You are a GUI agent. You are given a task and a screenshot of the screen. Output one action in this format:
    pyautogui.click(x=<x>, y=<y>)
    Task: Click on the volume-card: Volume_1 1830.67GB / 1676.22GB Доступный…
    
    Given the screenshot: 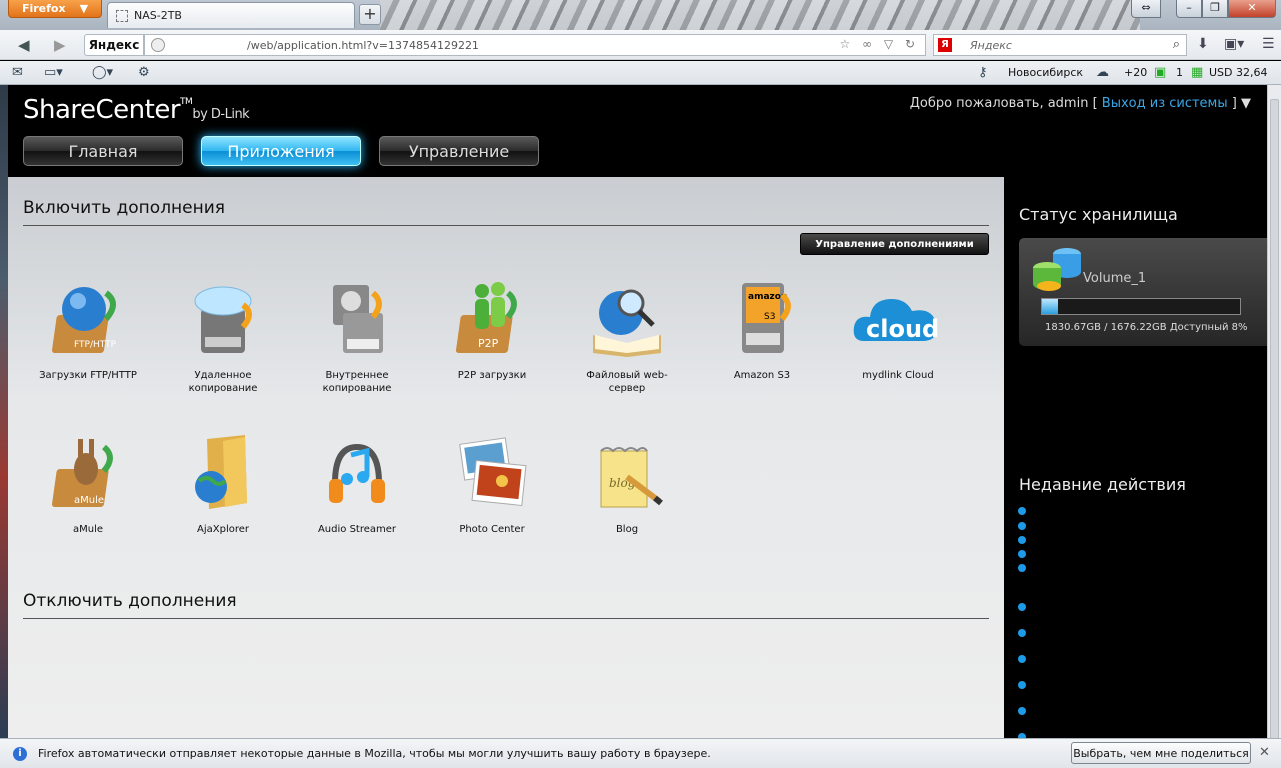 What is the action you would take?
    pyautogui.click(x=1143, y=292)
    